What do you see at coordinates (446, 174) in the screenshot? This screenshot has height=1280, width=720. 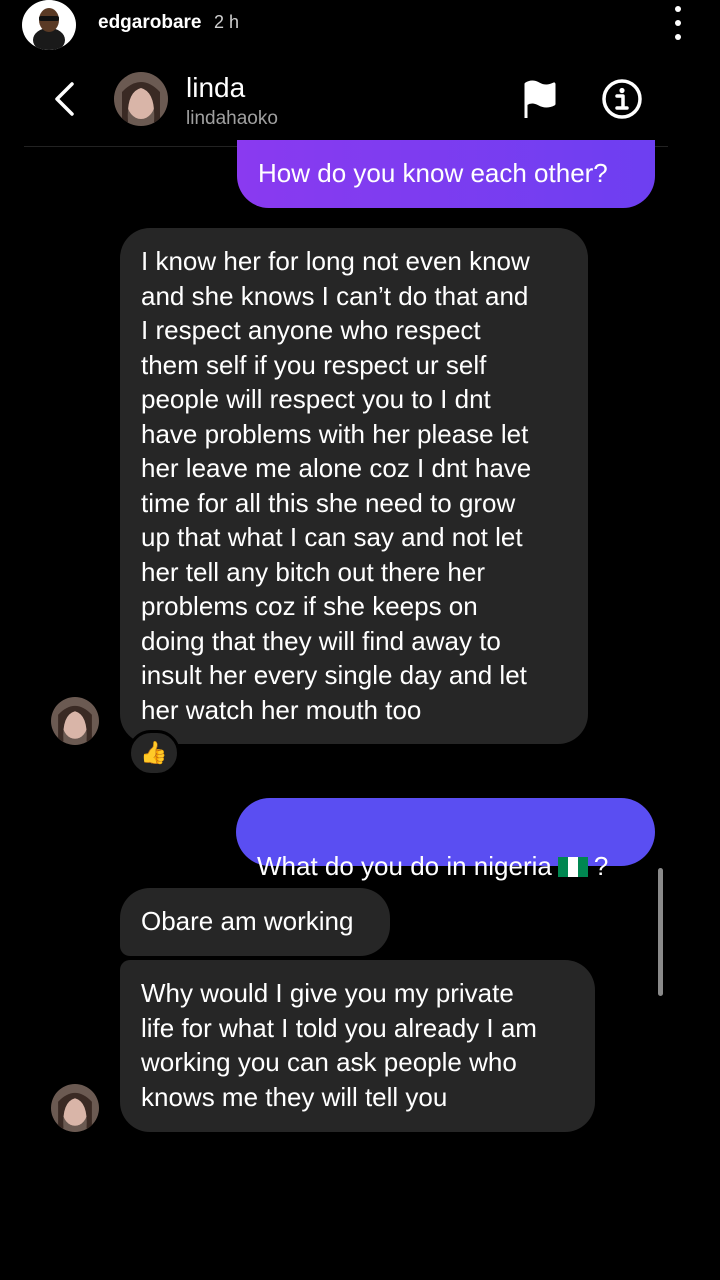 I see `outgoing-message: How do you know each other?` at bounding box center [446, 174].